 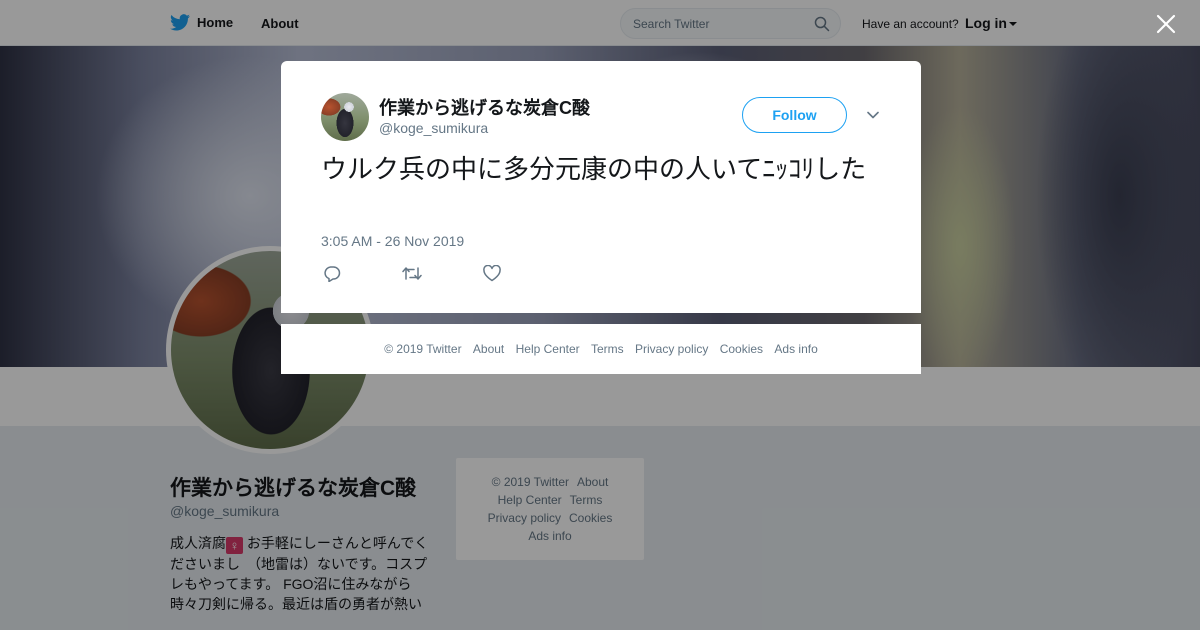 I want to click on footer-privacy-policy: Privacy policy, so click(x=671, y=349).